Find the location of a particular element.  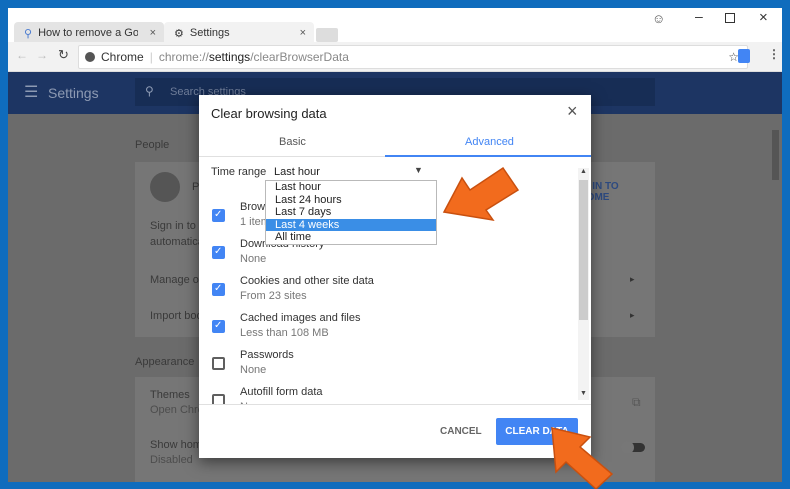

annotation-arrows is located at coordinates (528, 327).